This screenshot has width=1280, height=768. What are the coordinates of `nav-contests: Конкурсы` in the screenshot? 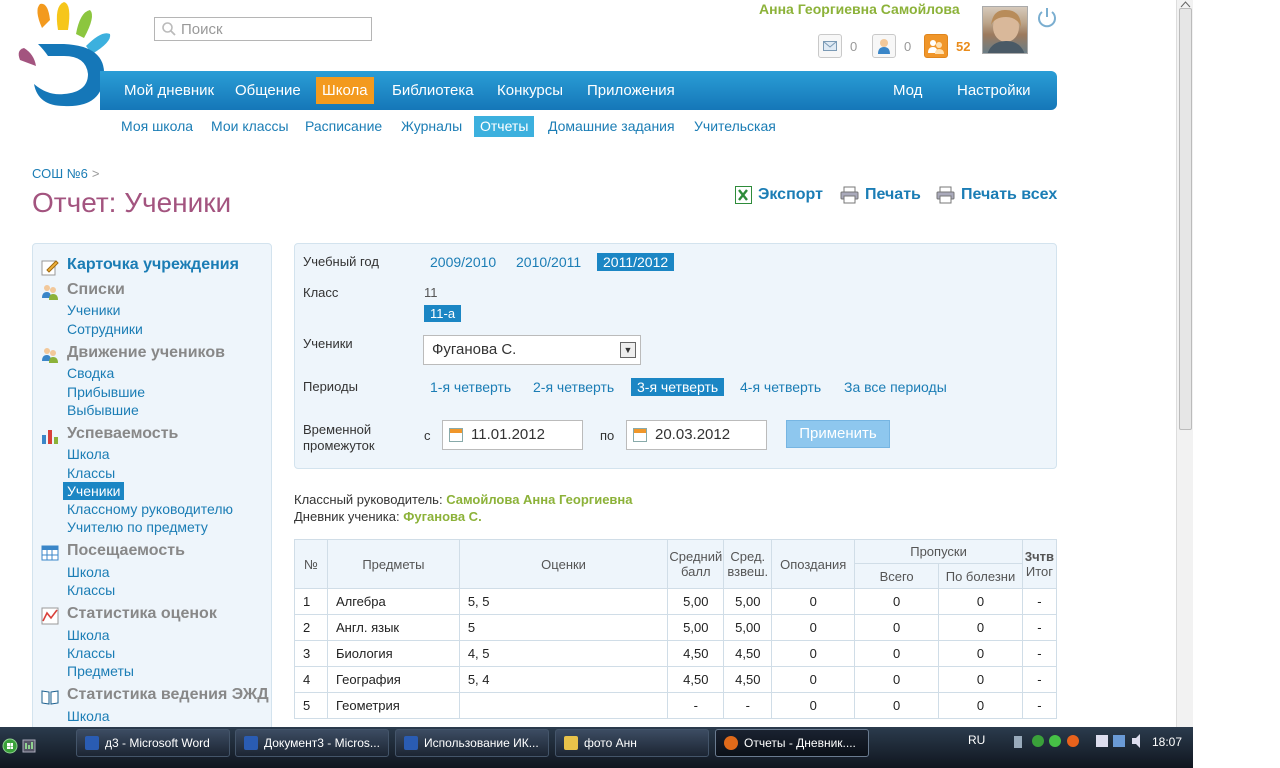 It's located at (530, 90).